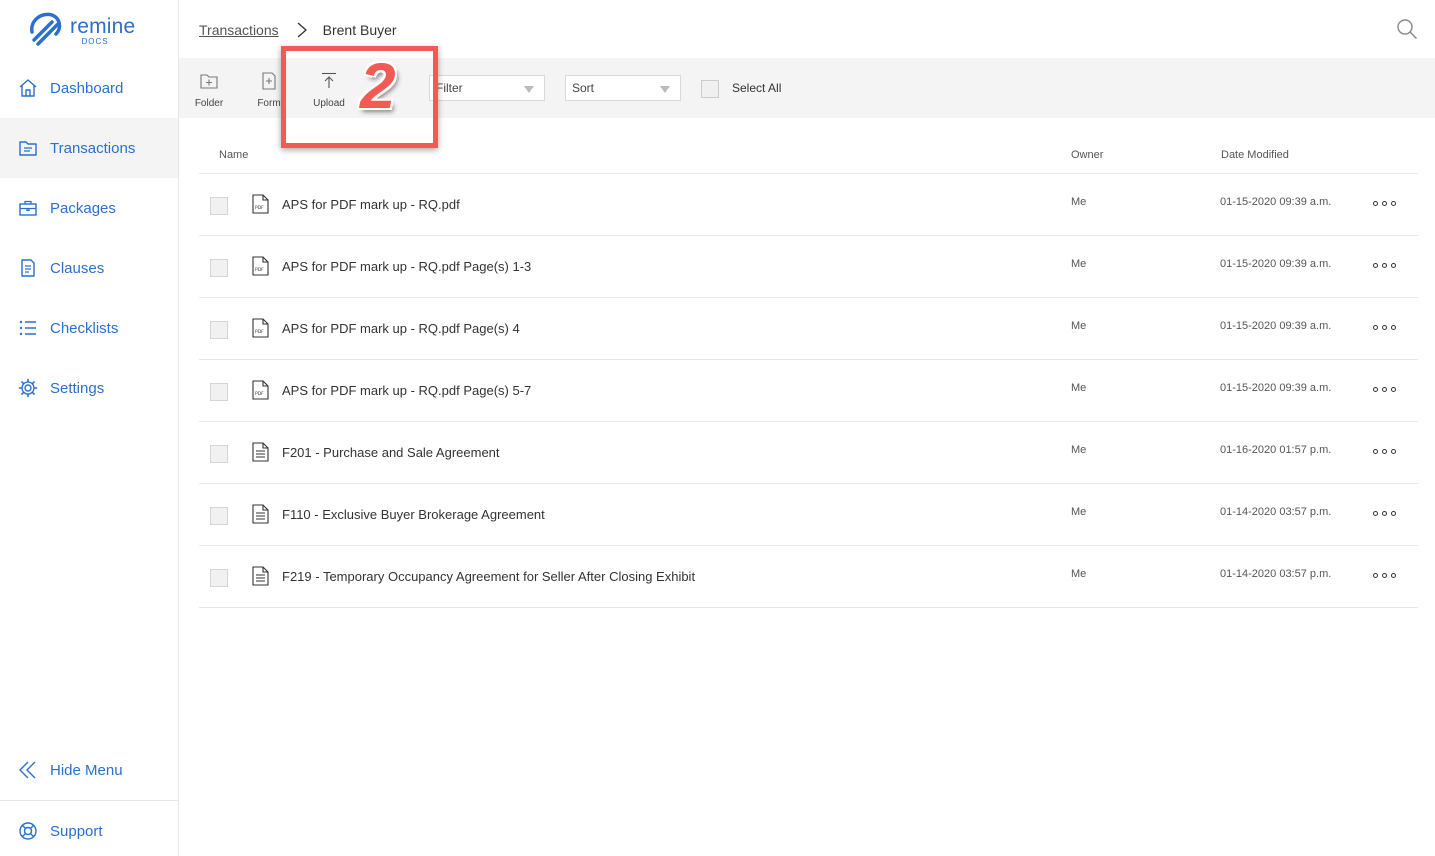 Image resolution: width=1435 pixels, height=856 pixels. What do you see at coordinates (260, 576) in the screenshot?
I see `document-file-icon` at bounding box center [260, 576].